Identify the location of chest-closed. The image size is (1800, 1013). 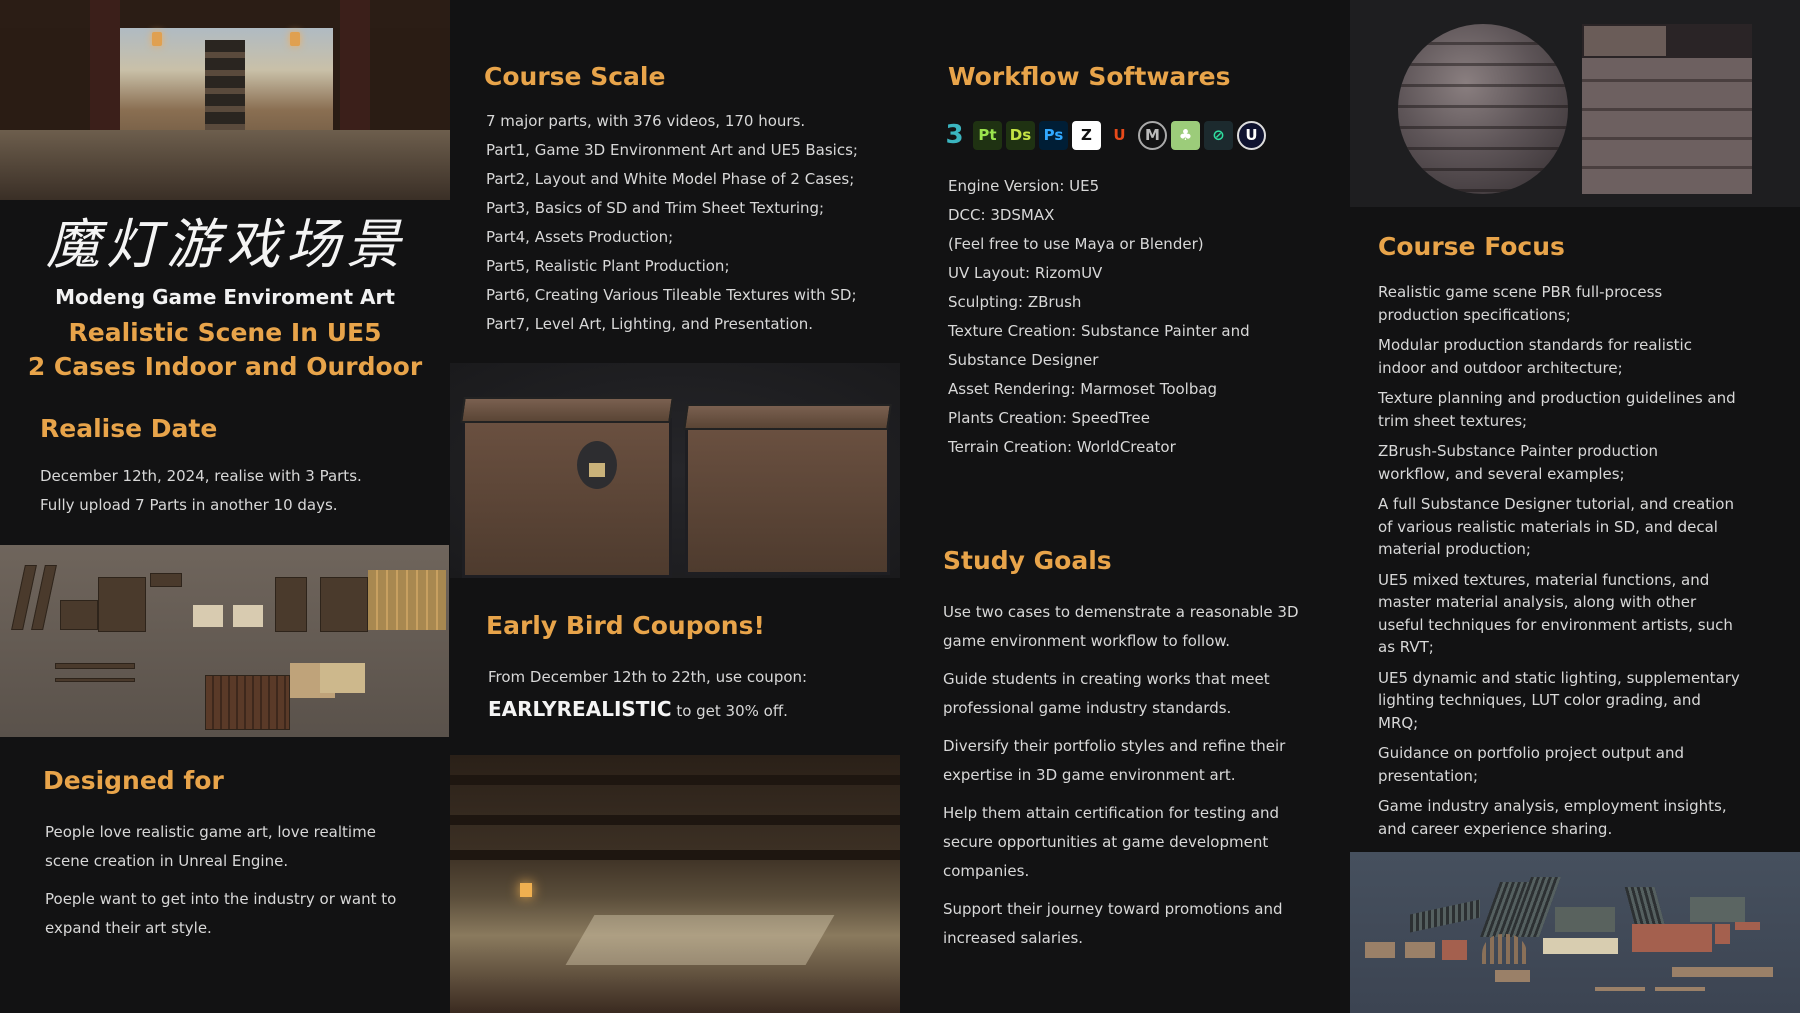
(787, 489).